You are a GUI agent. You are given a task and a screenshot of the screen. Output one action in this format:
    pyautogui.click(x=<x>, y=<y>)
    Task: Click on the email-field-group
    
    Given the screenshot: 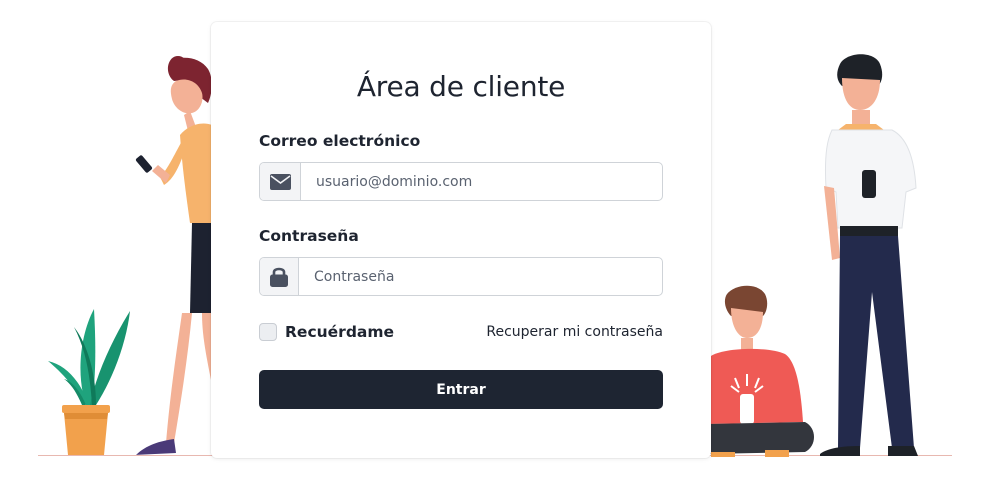 What is the action you would take?
    pyautogui.click(x=461, y=181)
    